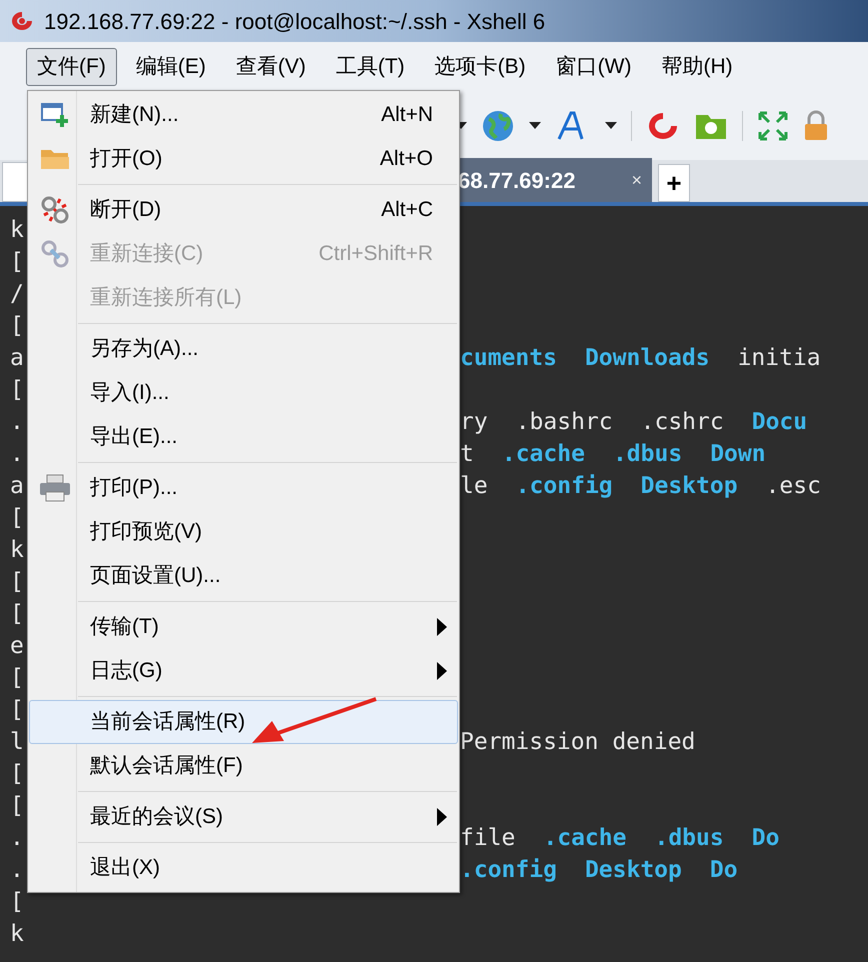 This screenshot has height=962, width=868. Describe the element at coordinates (55, 488) in the screenshot. I see `printer-icon` at that location.